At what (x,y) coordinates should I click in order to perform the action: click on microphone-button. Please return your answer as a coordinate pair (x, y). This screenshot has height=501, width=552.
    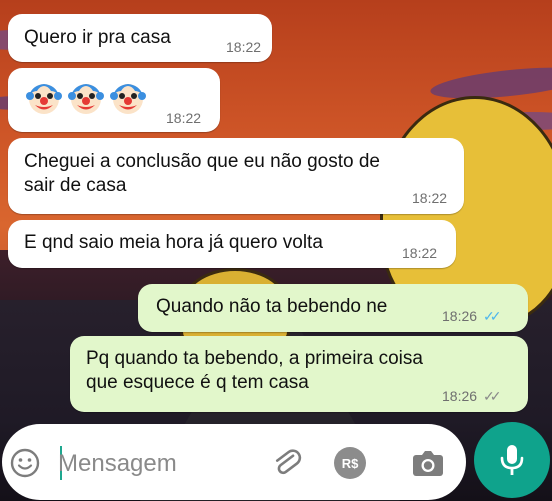
    Looking at the image, I should click on (512, 460).